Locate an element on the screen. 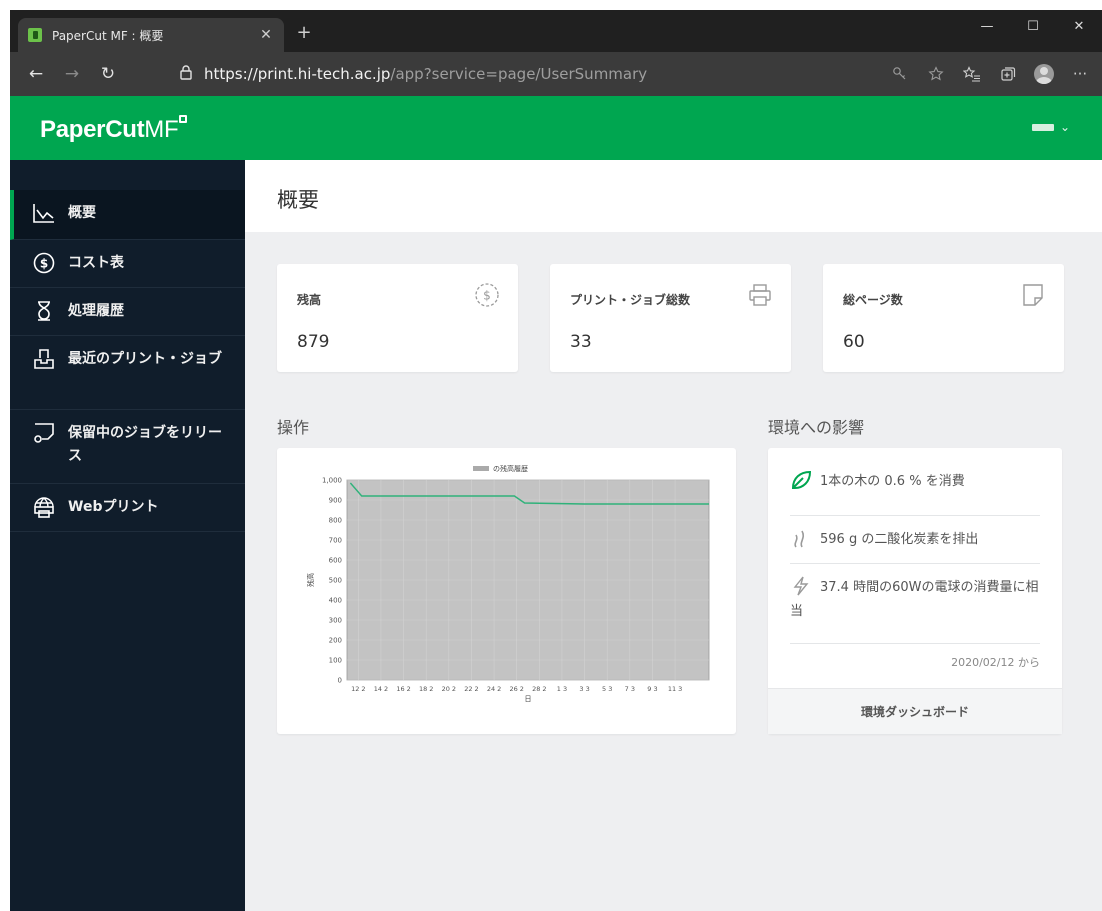 The width and height of the screenshot is (1102, 911). env-bulb-row: 37.4 時間の60Wの電球の消費量に相当 is located at coordinates (915, 604).